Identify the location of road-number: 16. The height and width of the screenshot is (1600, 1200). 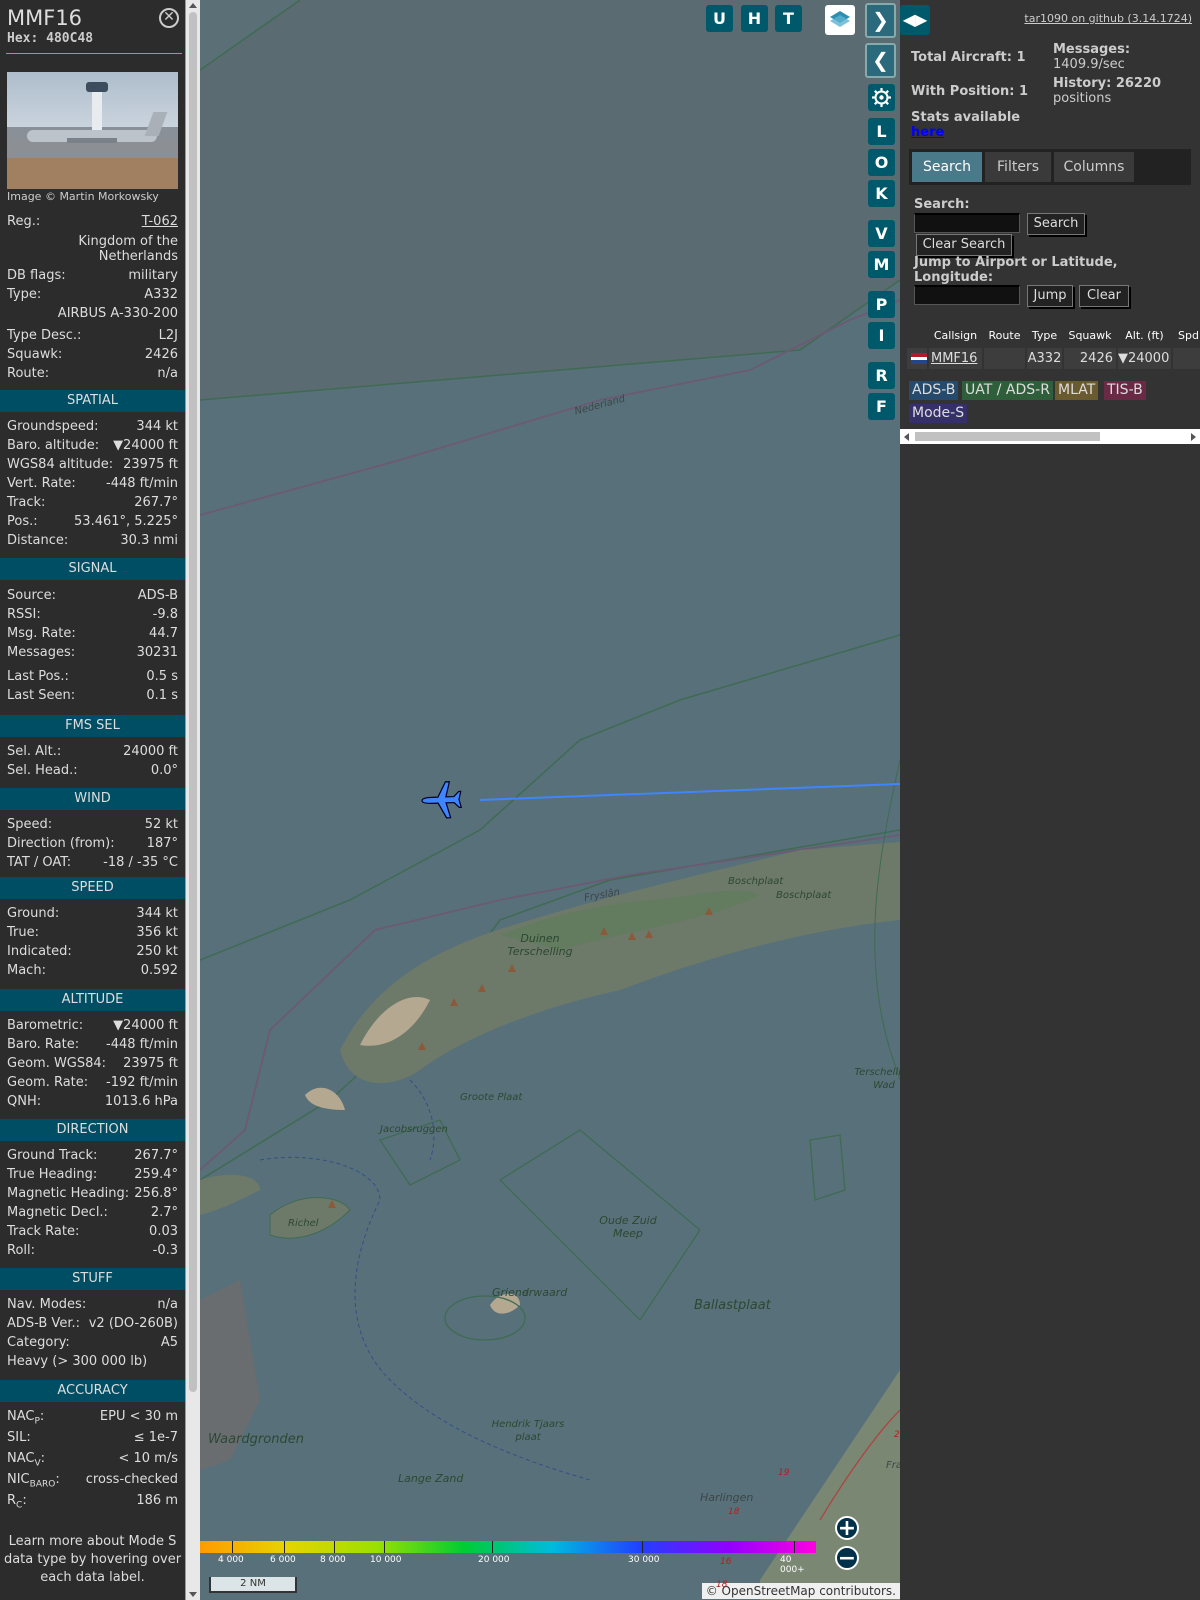
(726, 1562).